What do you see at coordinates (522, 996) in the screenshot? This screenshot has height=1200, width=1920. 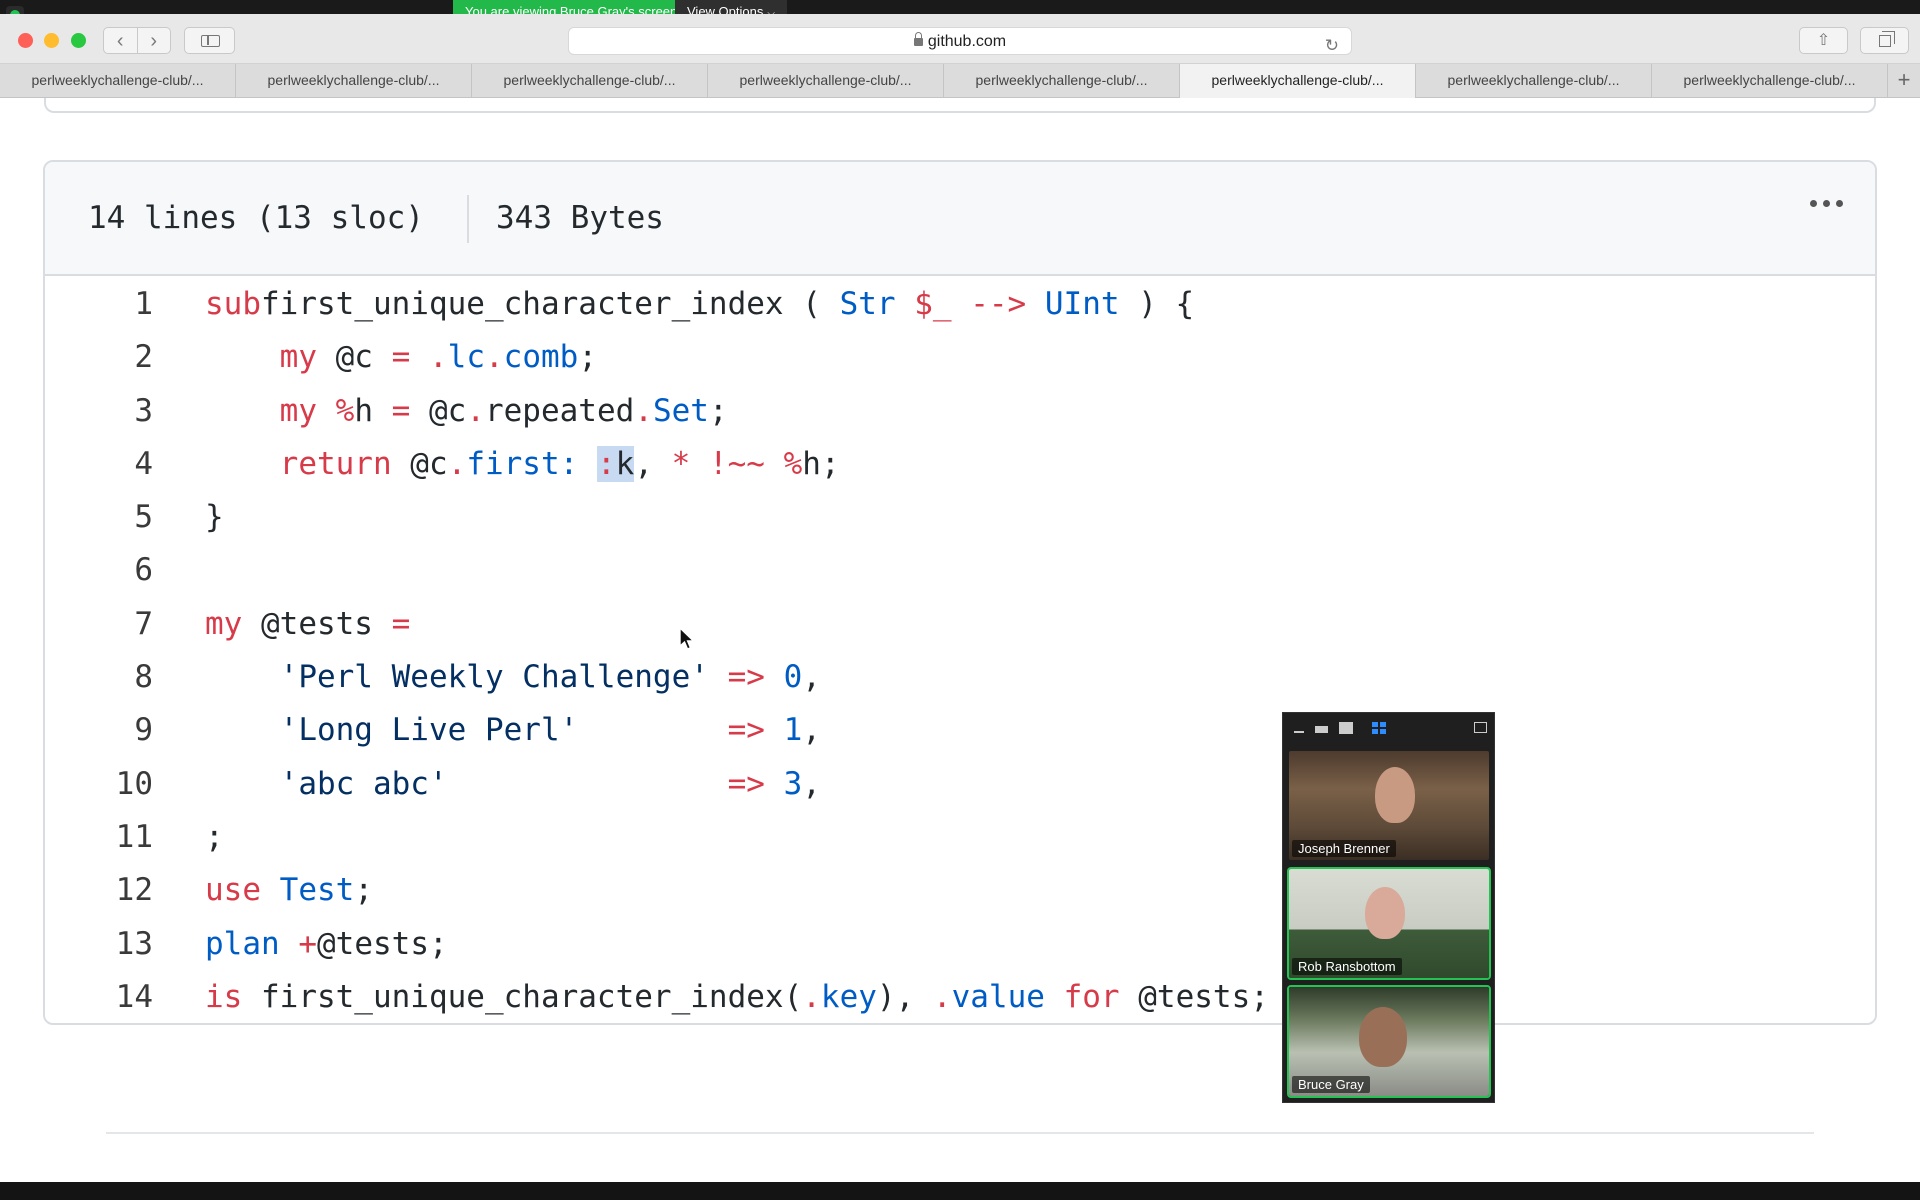 I see `code-token: first_unique_character_index(` at bounding box center [522, 996].